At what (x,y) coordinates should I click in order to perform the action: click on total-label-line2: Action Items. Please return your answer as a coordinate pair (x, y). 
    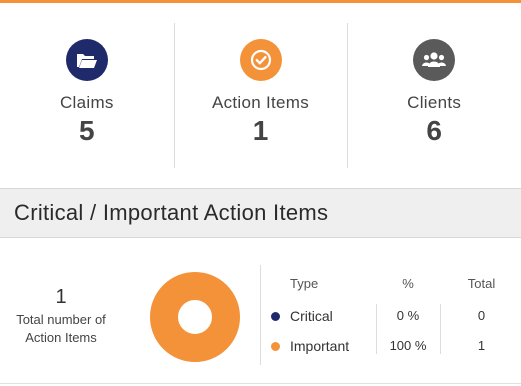
    Looking at the image, I should click on (61, 337).